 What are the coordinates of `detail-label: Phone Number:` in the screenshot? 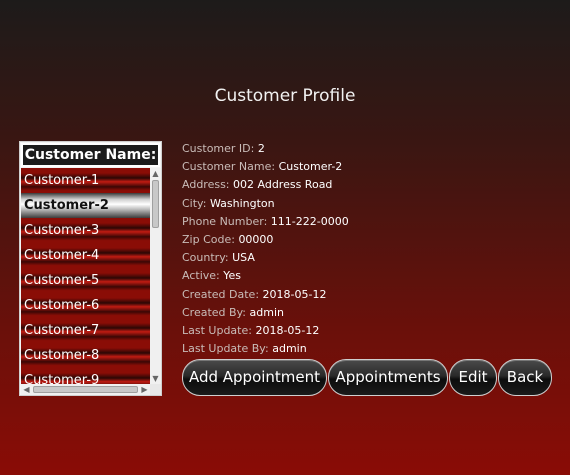 It's located at (225, 221).